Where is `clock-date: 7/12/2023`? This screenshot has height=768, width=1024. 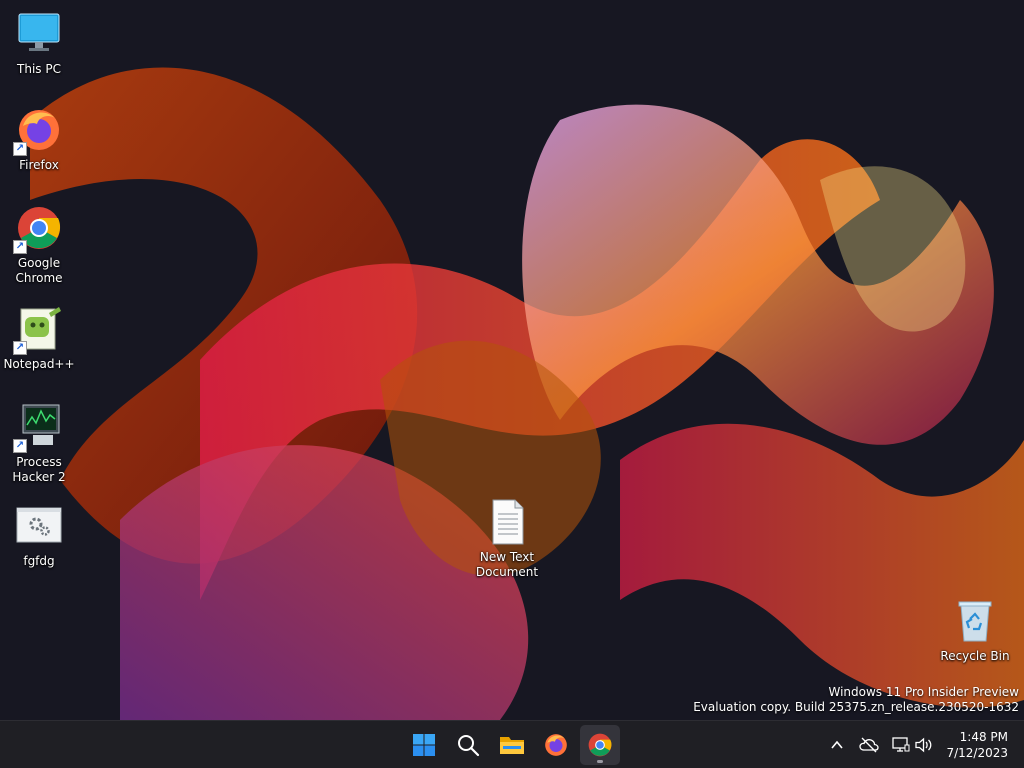
clock-date: 7/12/2023 is located at coordinates (977, 753).